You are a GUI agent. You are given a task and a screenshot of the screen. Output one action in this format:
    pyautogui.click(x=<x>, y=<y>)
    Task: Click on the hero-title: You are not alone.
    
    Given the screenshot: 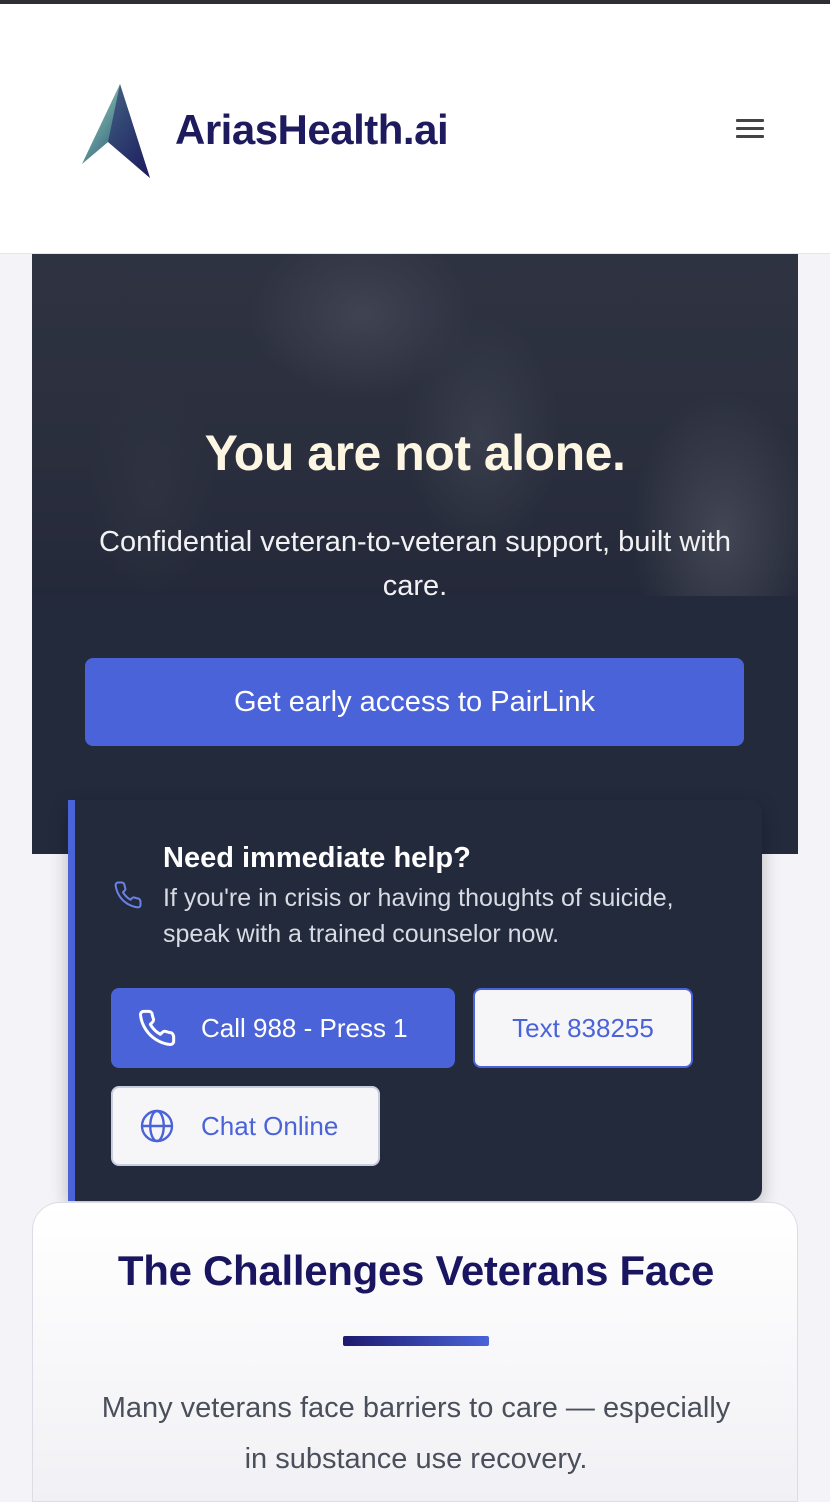 What is the action you would take?
    pyautogui.click(x=415, y=453)
    